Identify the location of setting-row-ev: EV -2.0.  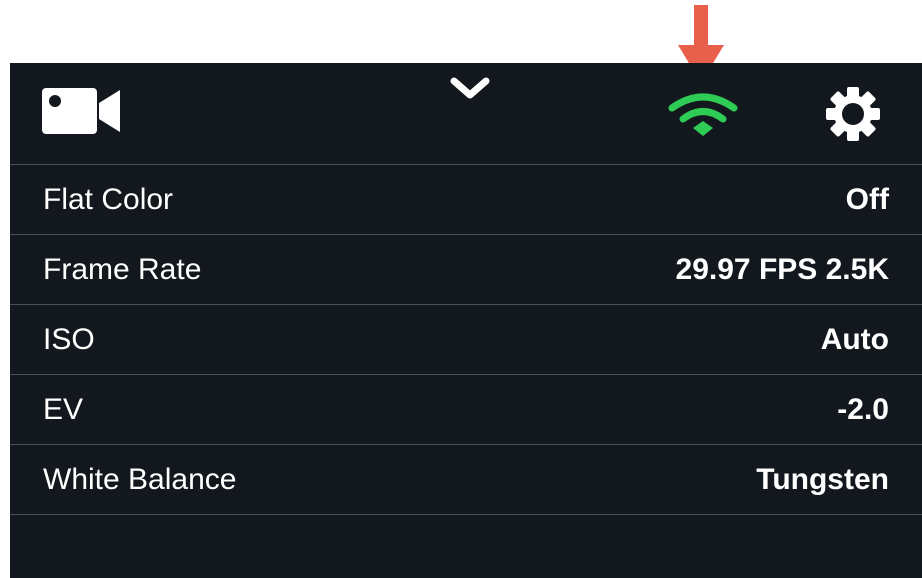
(466, 410).